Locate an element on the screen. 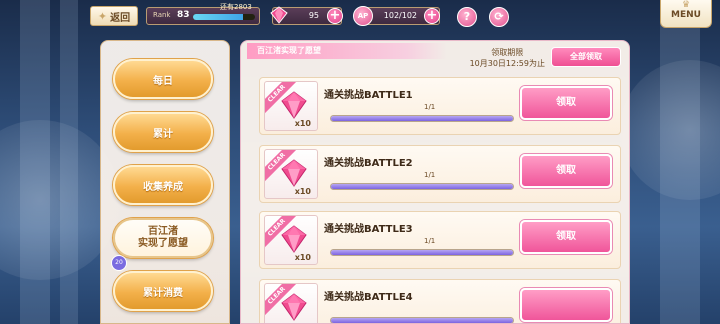 Image resolution: width=720 pixels, height=324 pixels. category-daily-button: 每日 is located at coordinates (163, 79).